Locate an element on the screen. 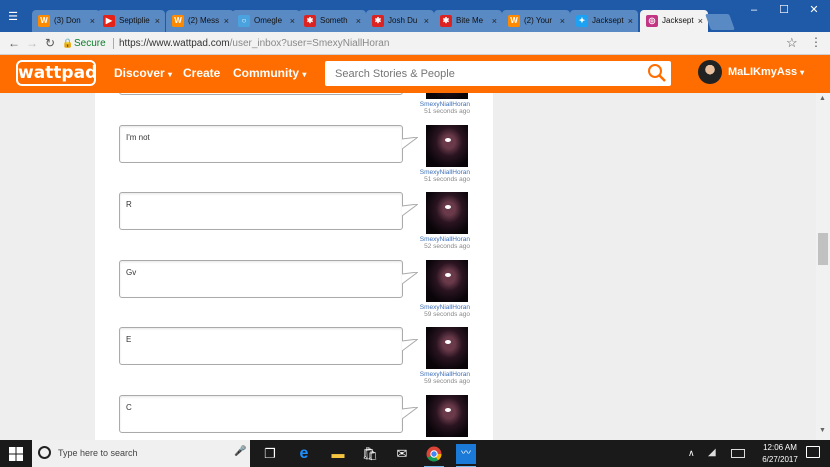 This screenshot has width=830, height=467. instagram-icon: ◎ is located at coordinates (652, 21).